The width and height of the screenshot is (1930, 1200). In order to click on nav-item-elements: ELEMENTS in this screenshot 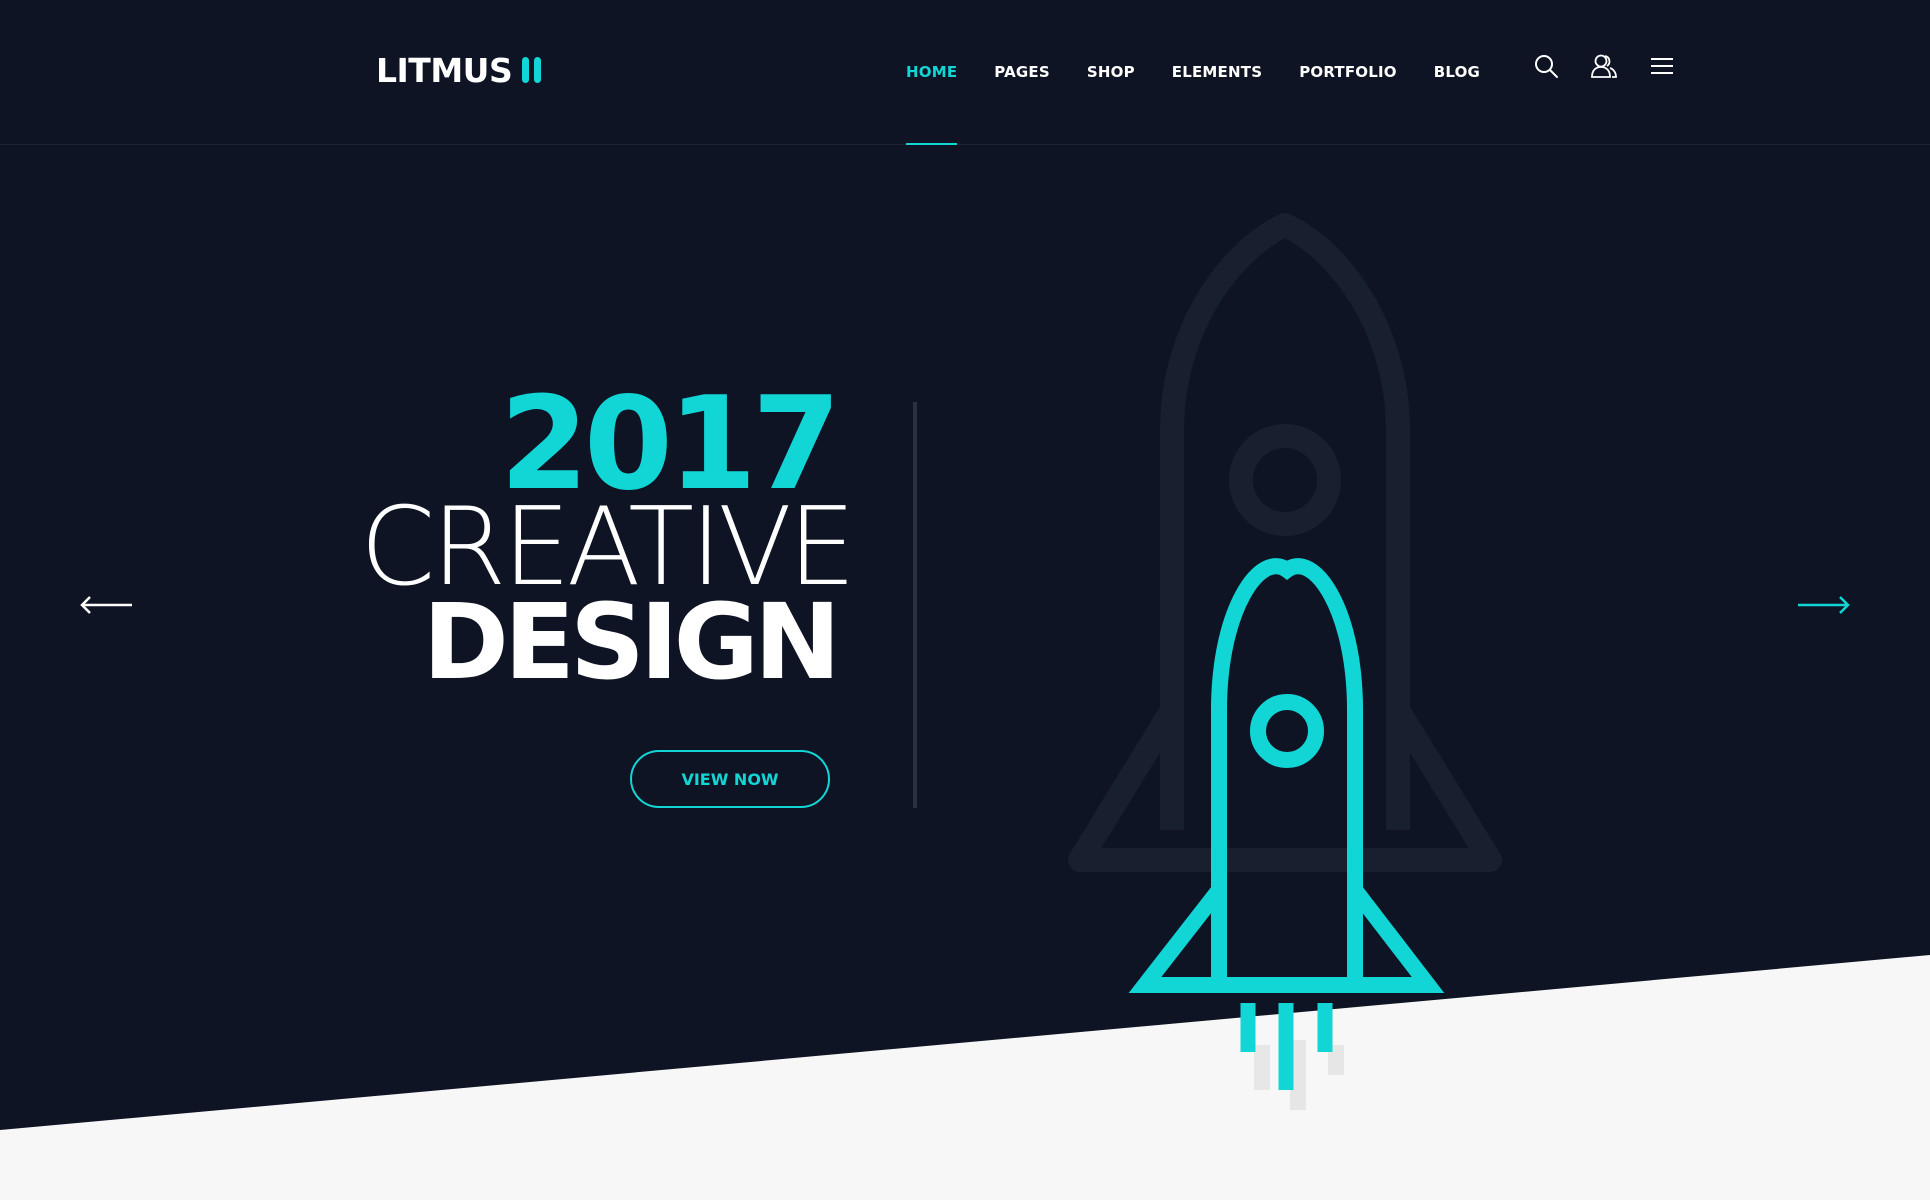, I will do `click(1217, 72)`.